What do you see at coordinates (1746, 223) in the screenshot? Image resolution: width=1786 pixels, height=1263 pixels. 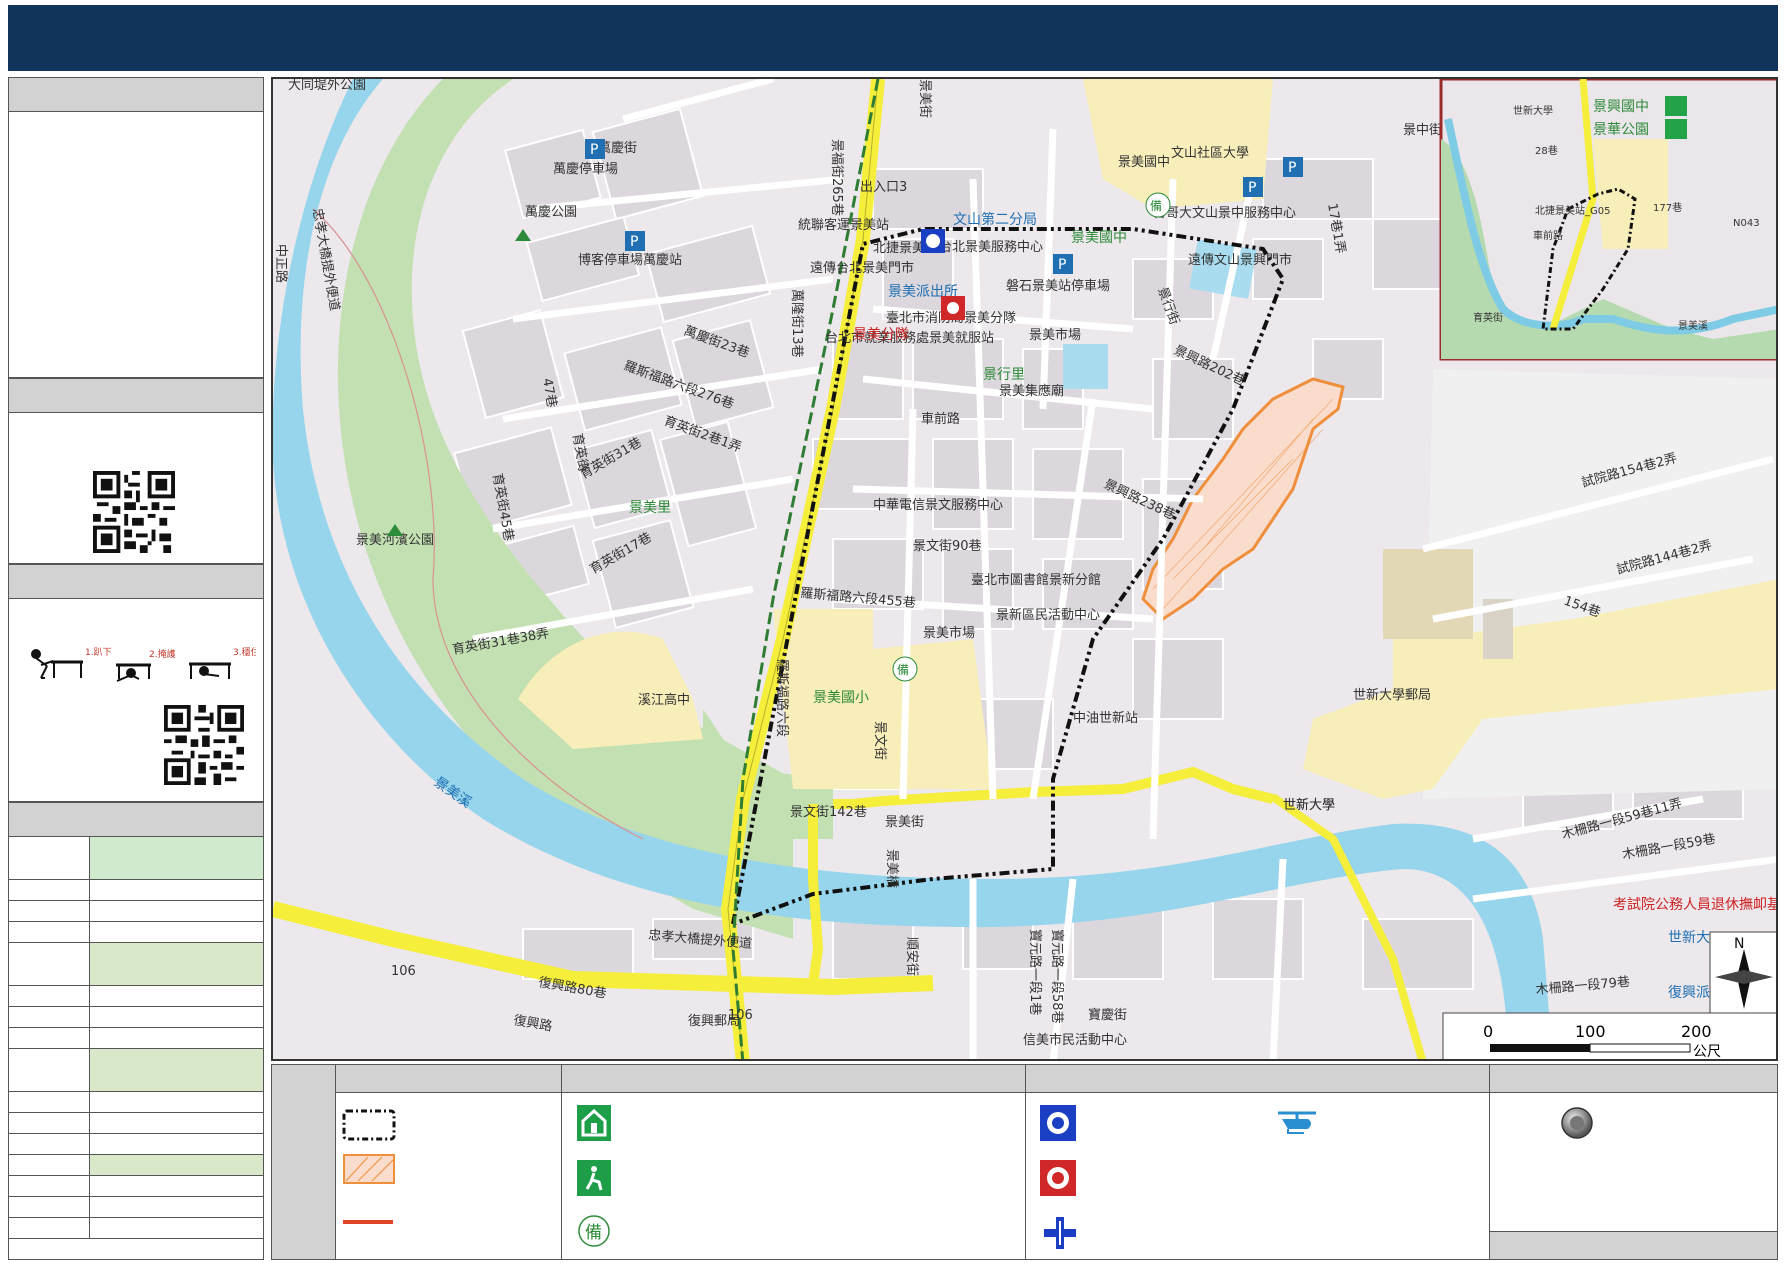 I see `inset-label: N043` at bounding box center [1746, 223].